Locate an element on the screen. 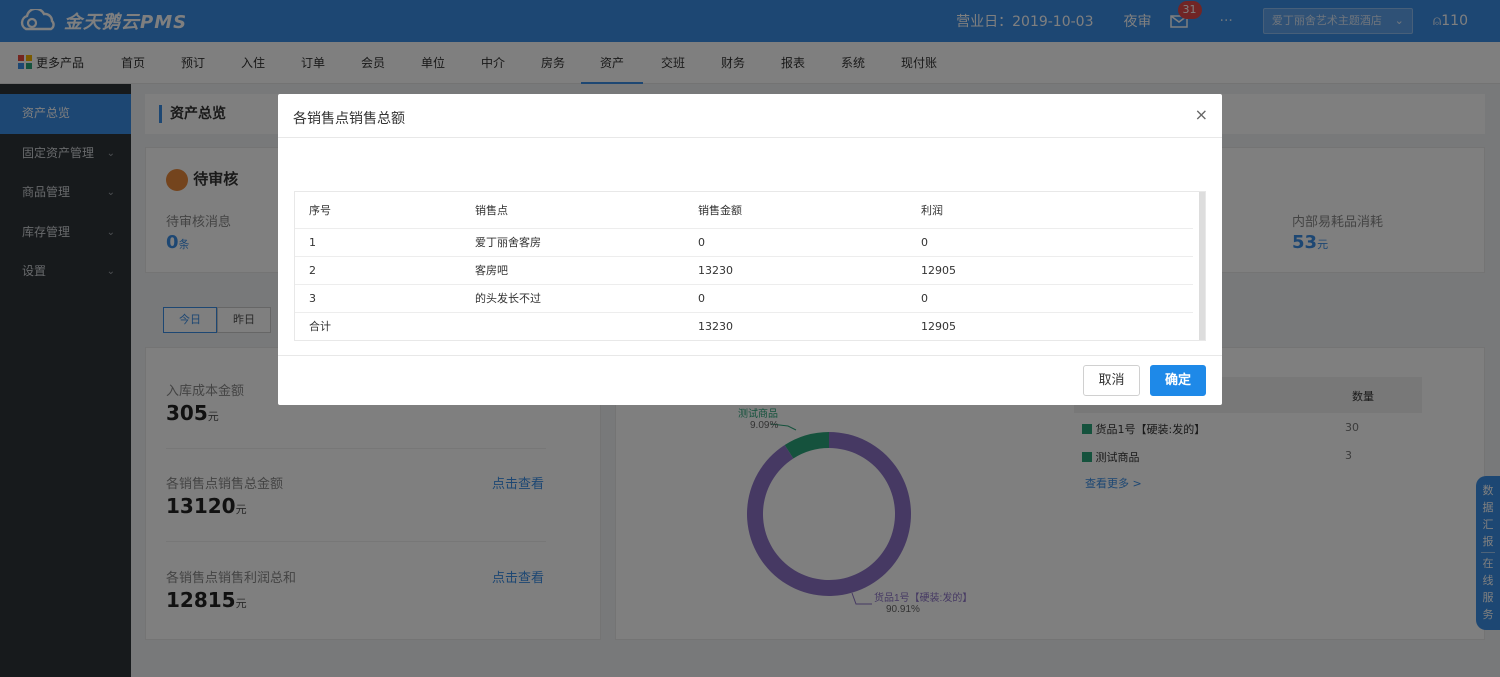  table-header-row: 序号 销售点 销售金额 利润 is located at coordinates (744, 210).